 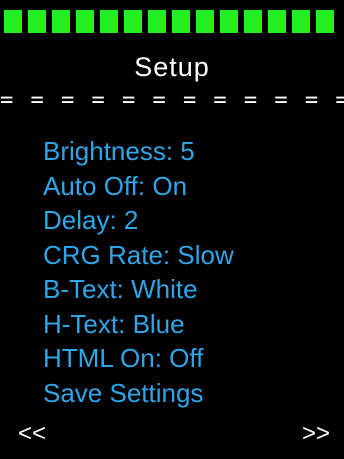 I want to click on menu-item-html-on: HTML On: Off, so click(x=138, y=358).